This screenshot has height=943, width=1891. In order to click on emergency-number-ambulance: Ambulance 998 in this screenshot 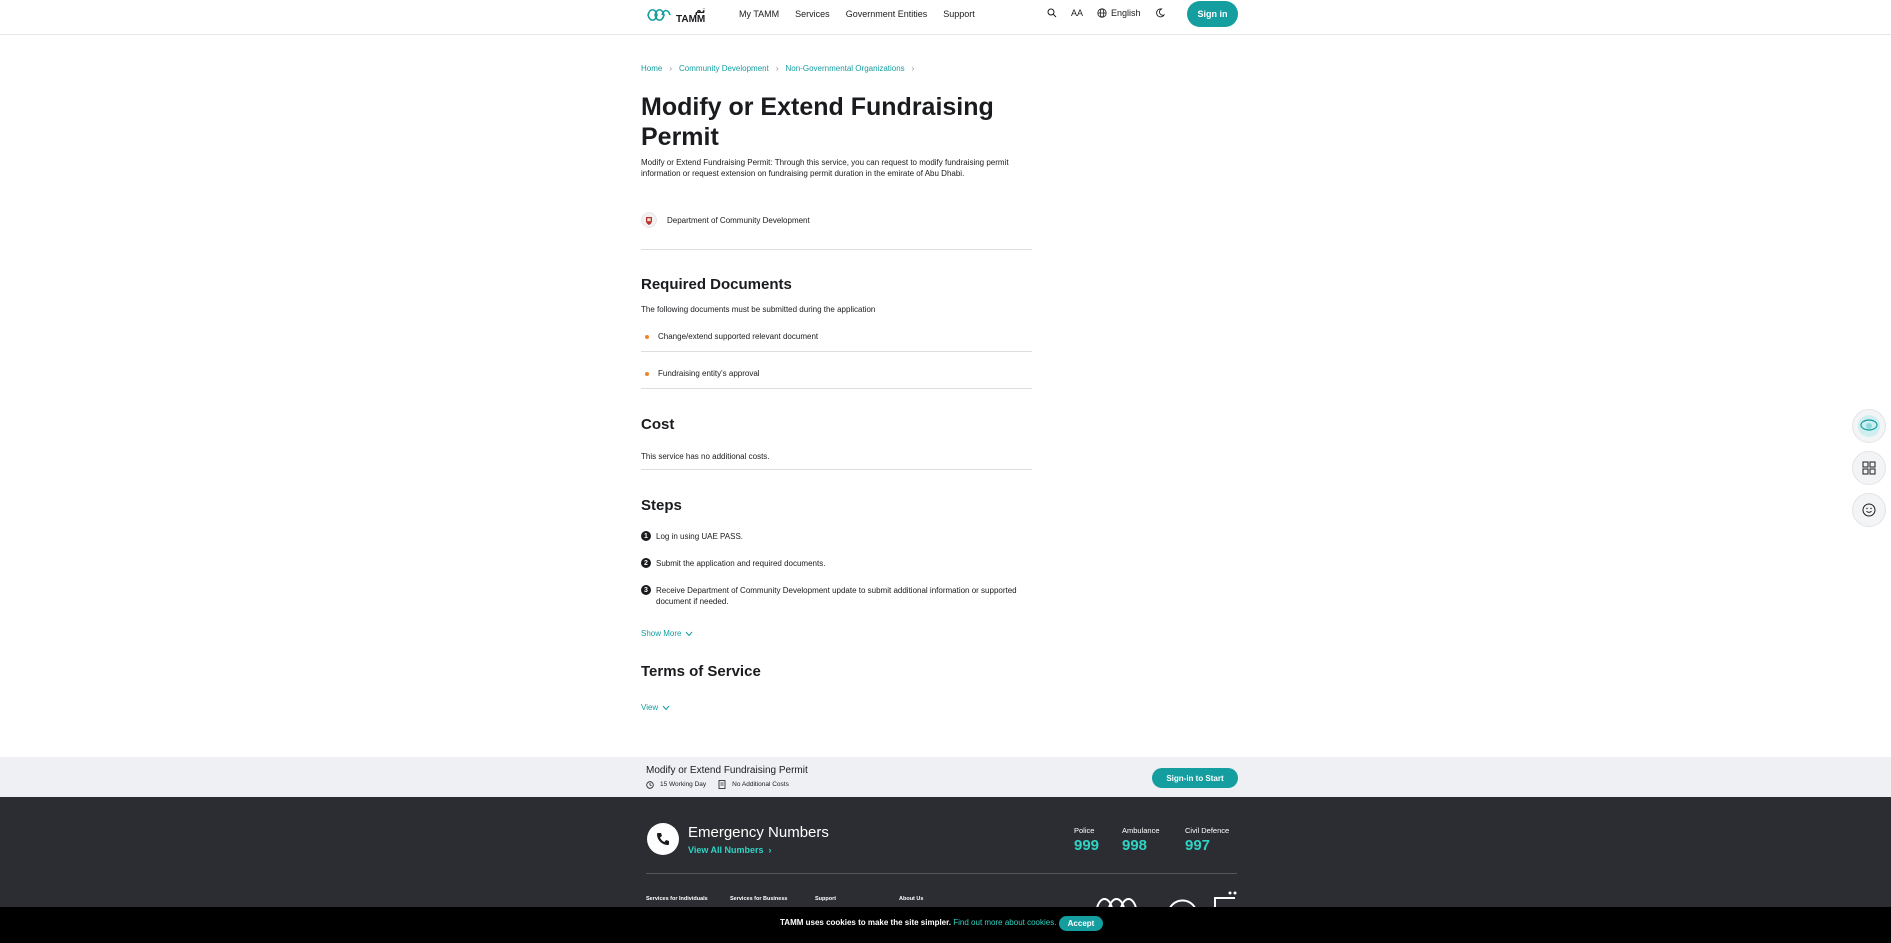, I will do `click(1141, 840)`.